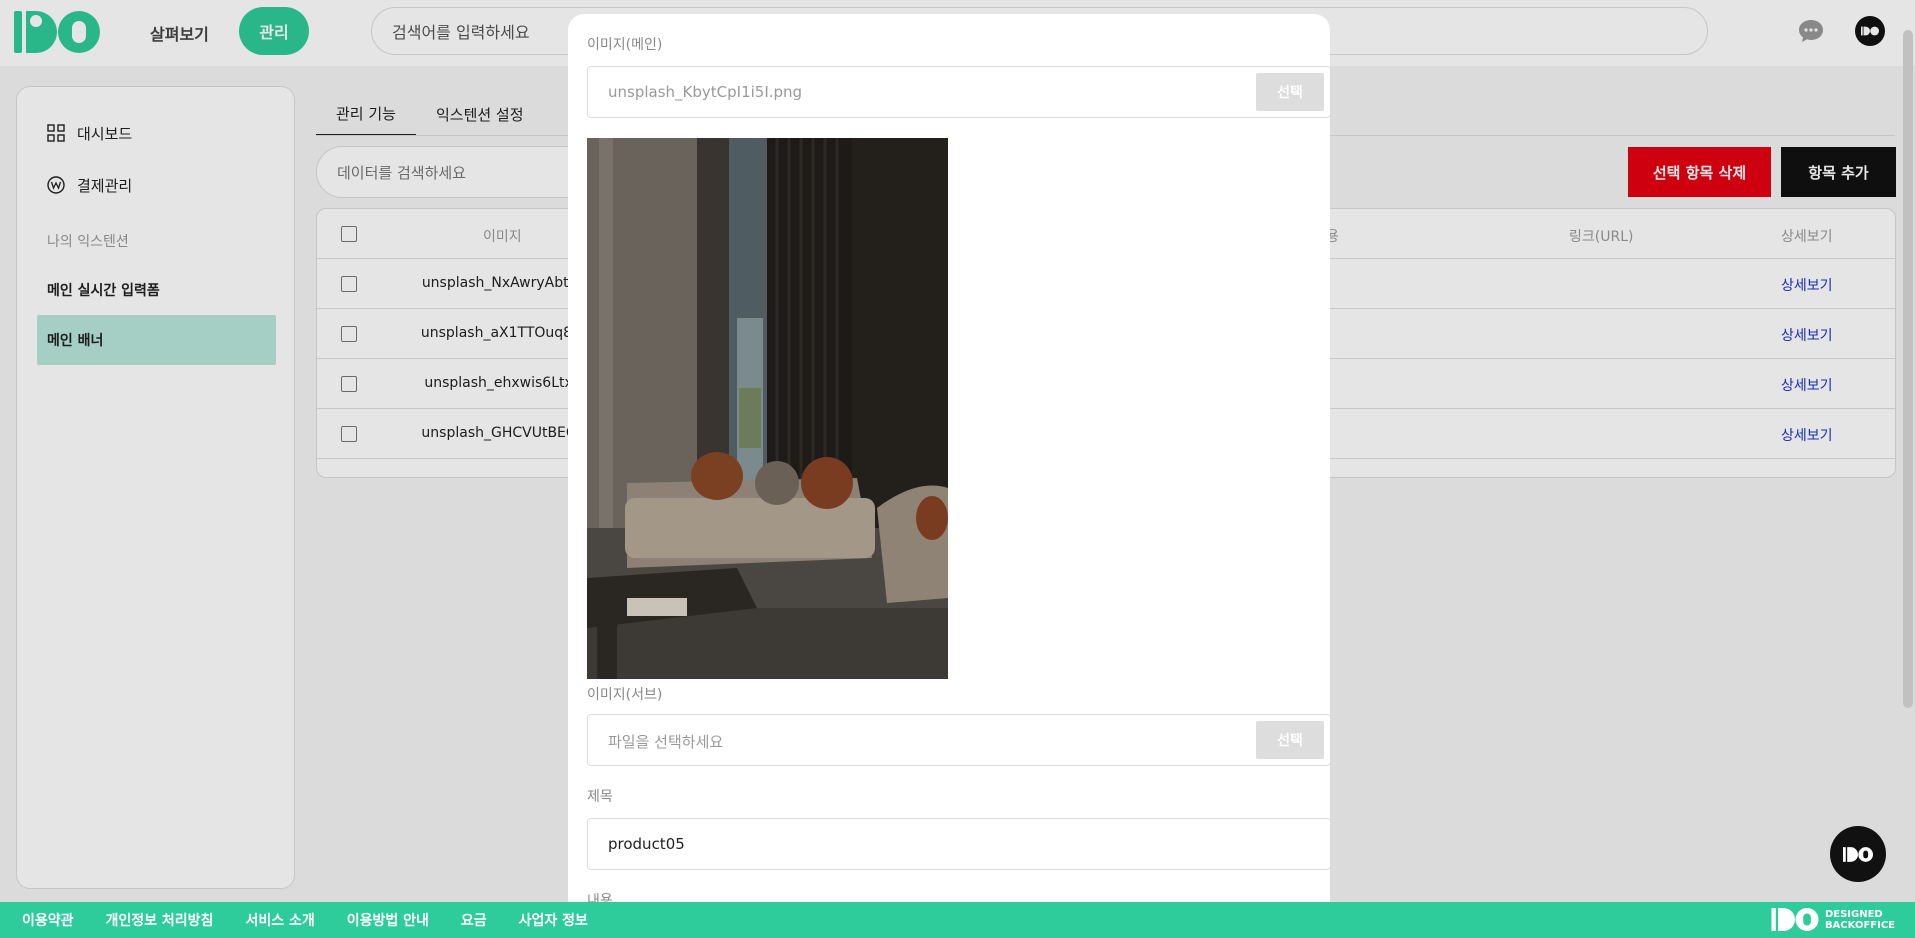 The height and width of the screenshot is (938, 1915). I want to click on footer-pricing-link: 요금, so click(474, 920).